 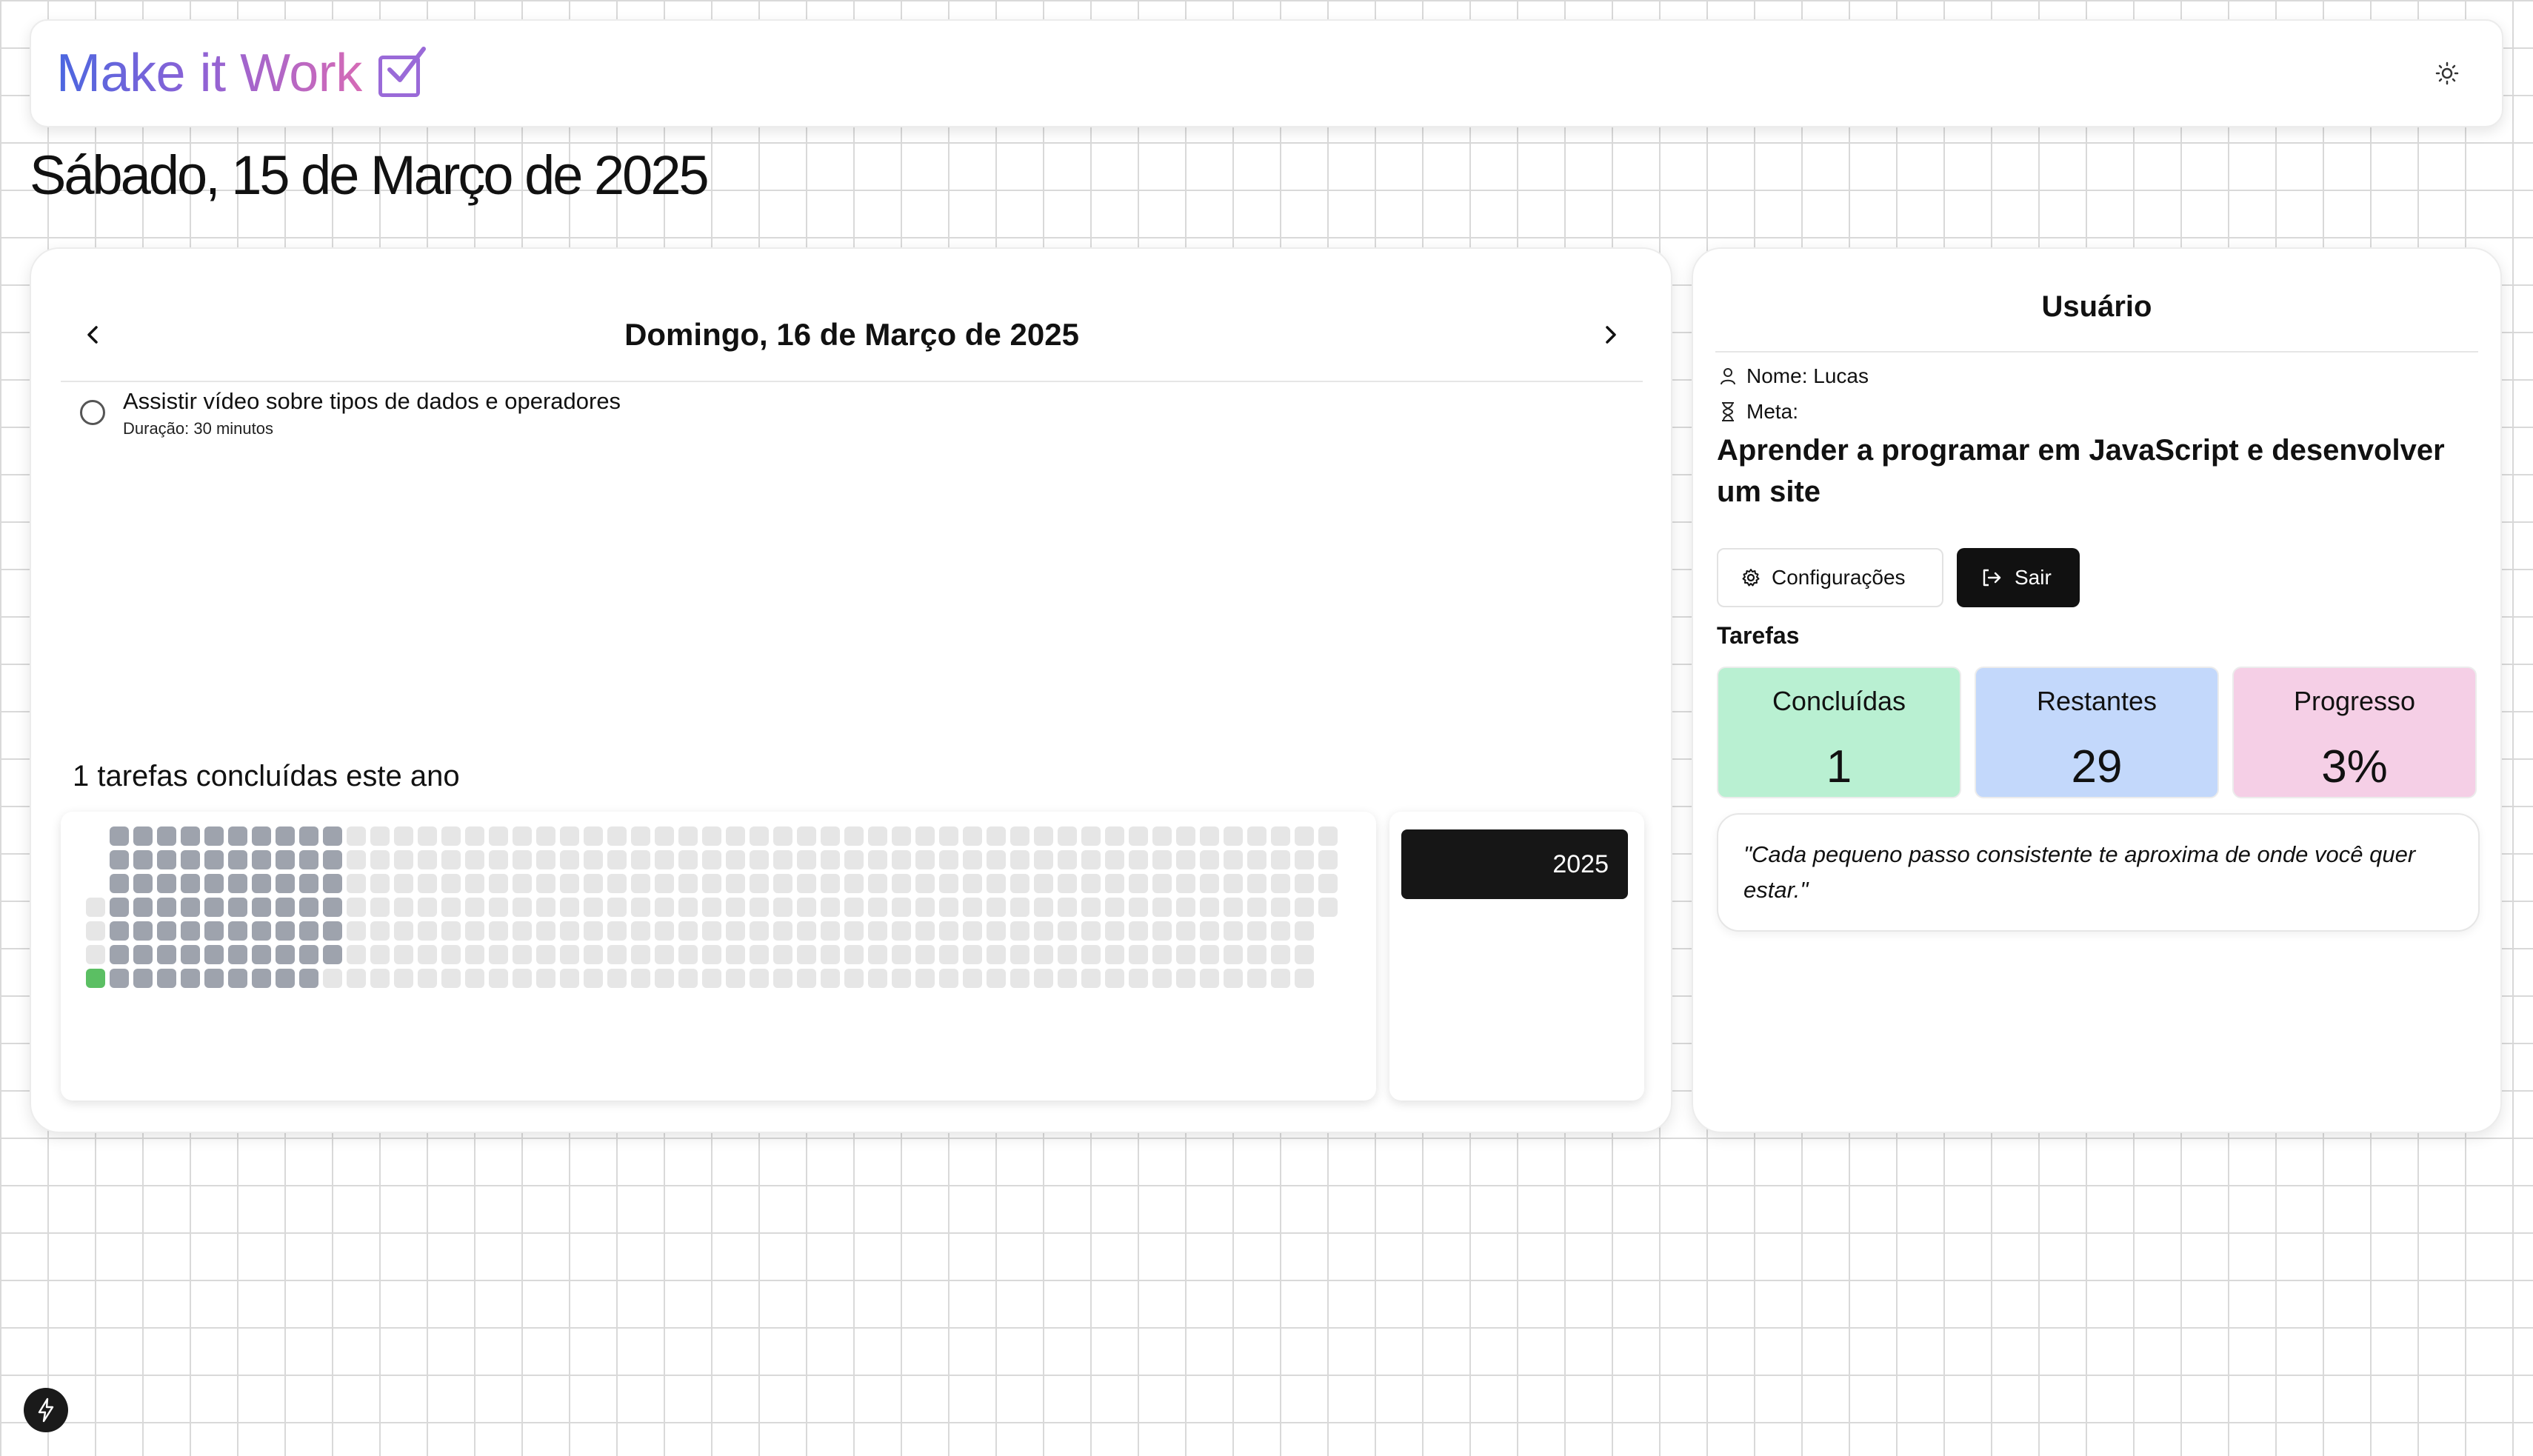 I want to click on user-name-row: Nome: Lucas, so click(x=1793, y=376).